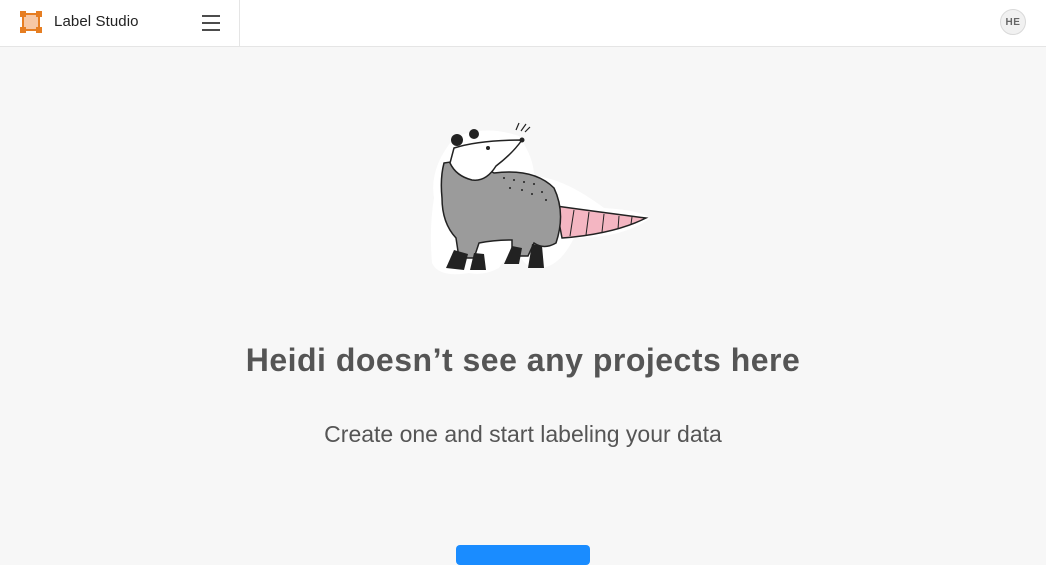  Describe the element at coordinates (96, 21) in the screenshot. I see `app-name: Label Studio` at that location.